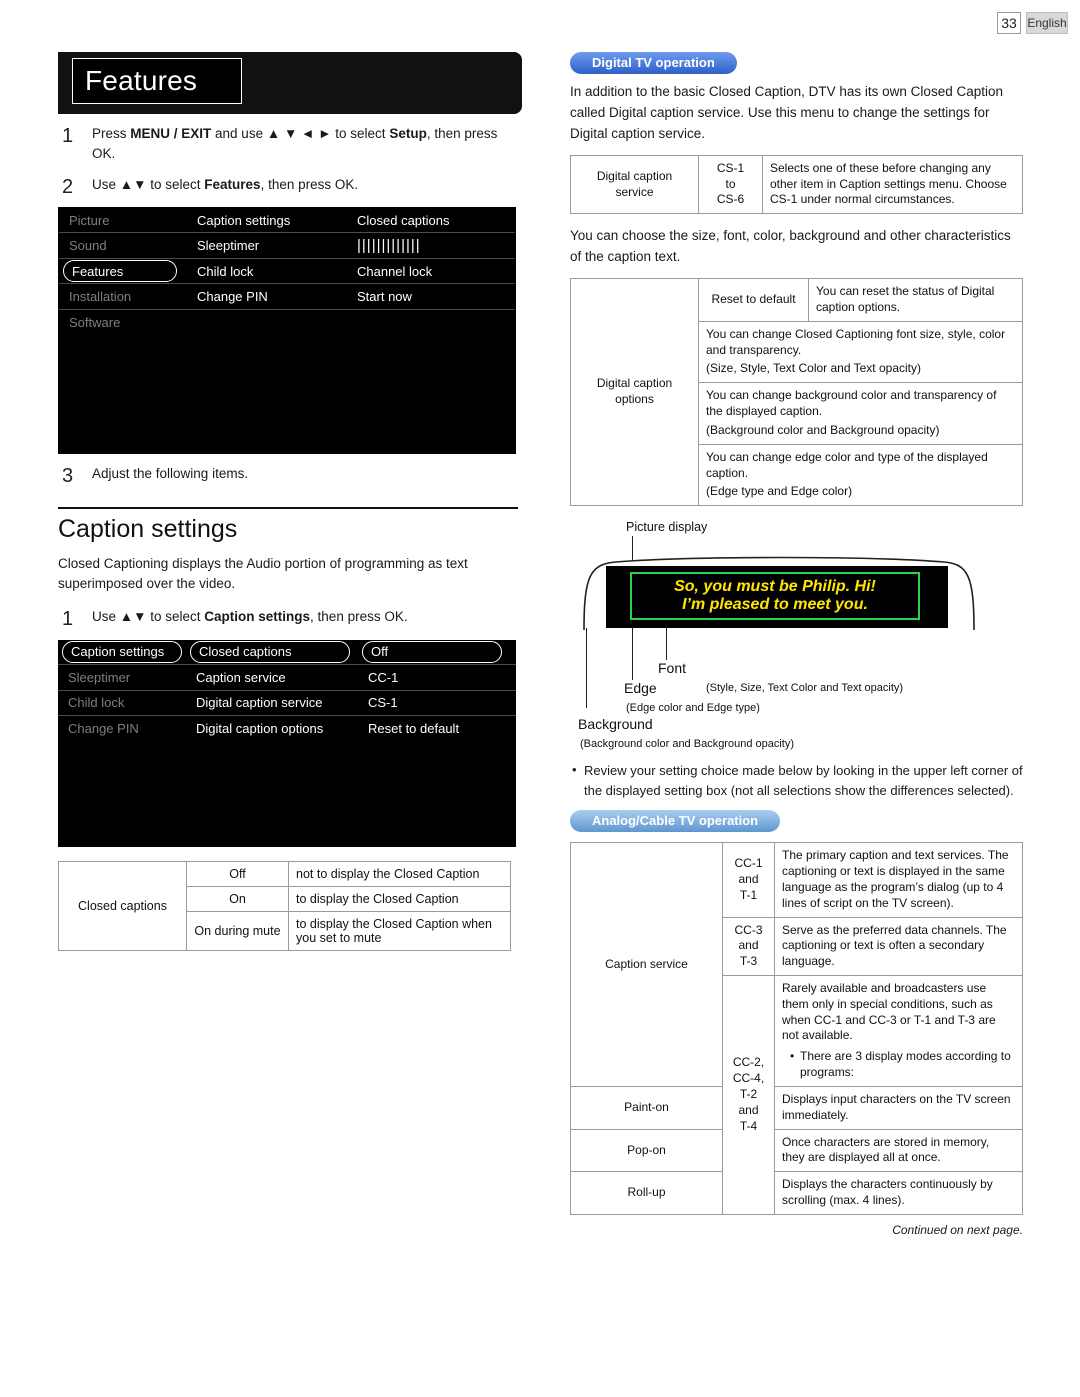 The height and width of the screenshot is (1397, 1080). I want to click on menu2-item-child-lock: Child lock, so click(122, 704).